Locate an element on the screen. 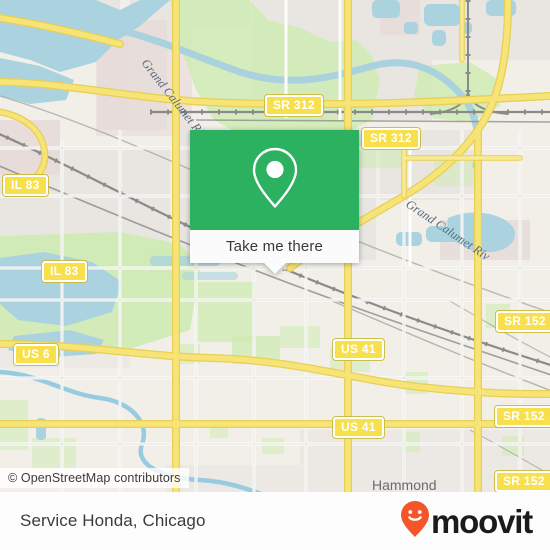 The image size is (550, 550). place-title: Service Honda, Chicago is located at coordinates (113, 520).